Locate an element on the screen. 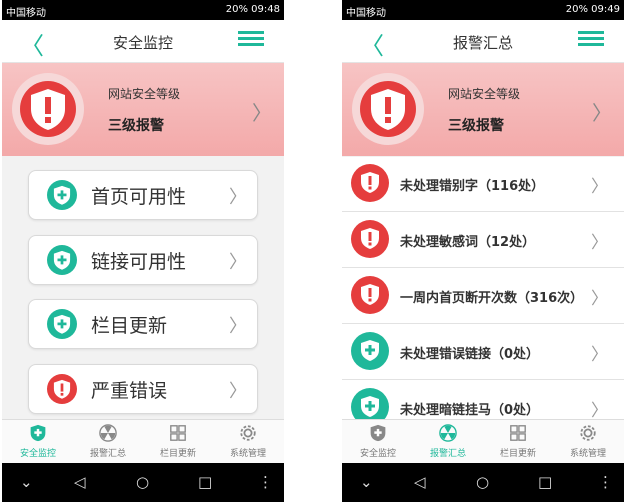 This screenshot has width=624, height=502. status-bar: 中国移动 20% 09:48 is located at coordinates (143, 10).